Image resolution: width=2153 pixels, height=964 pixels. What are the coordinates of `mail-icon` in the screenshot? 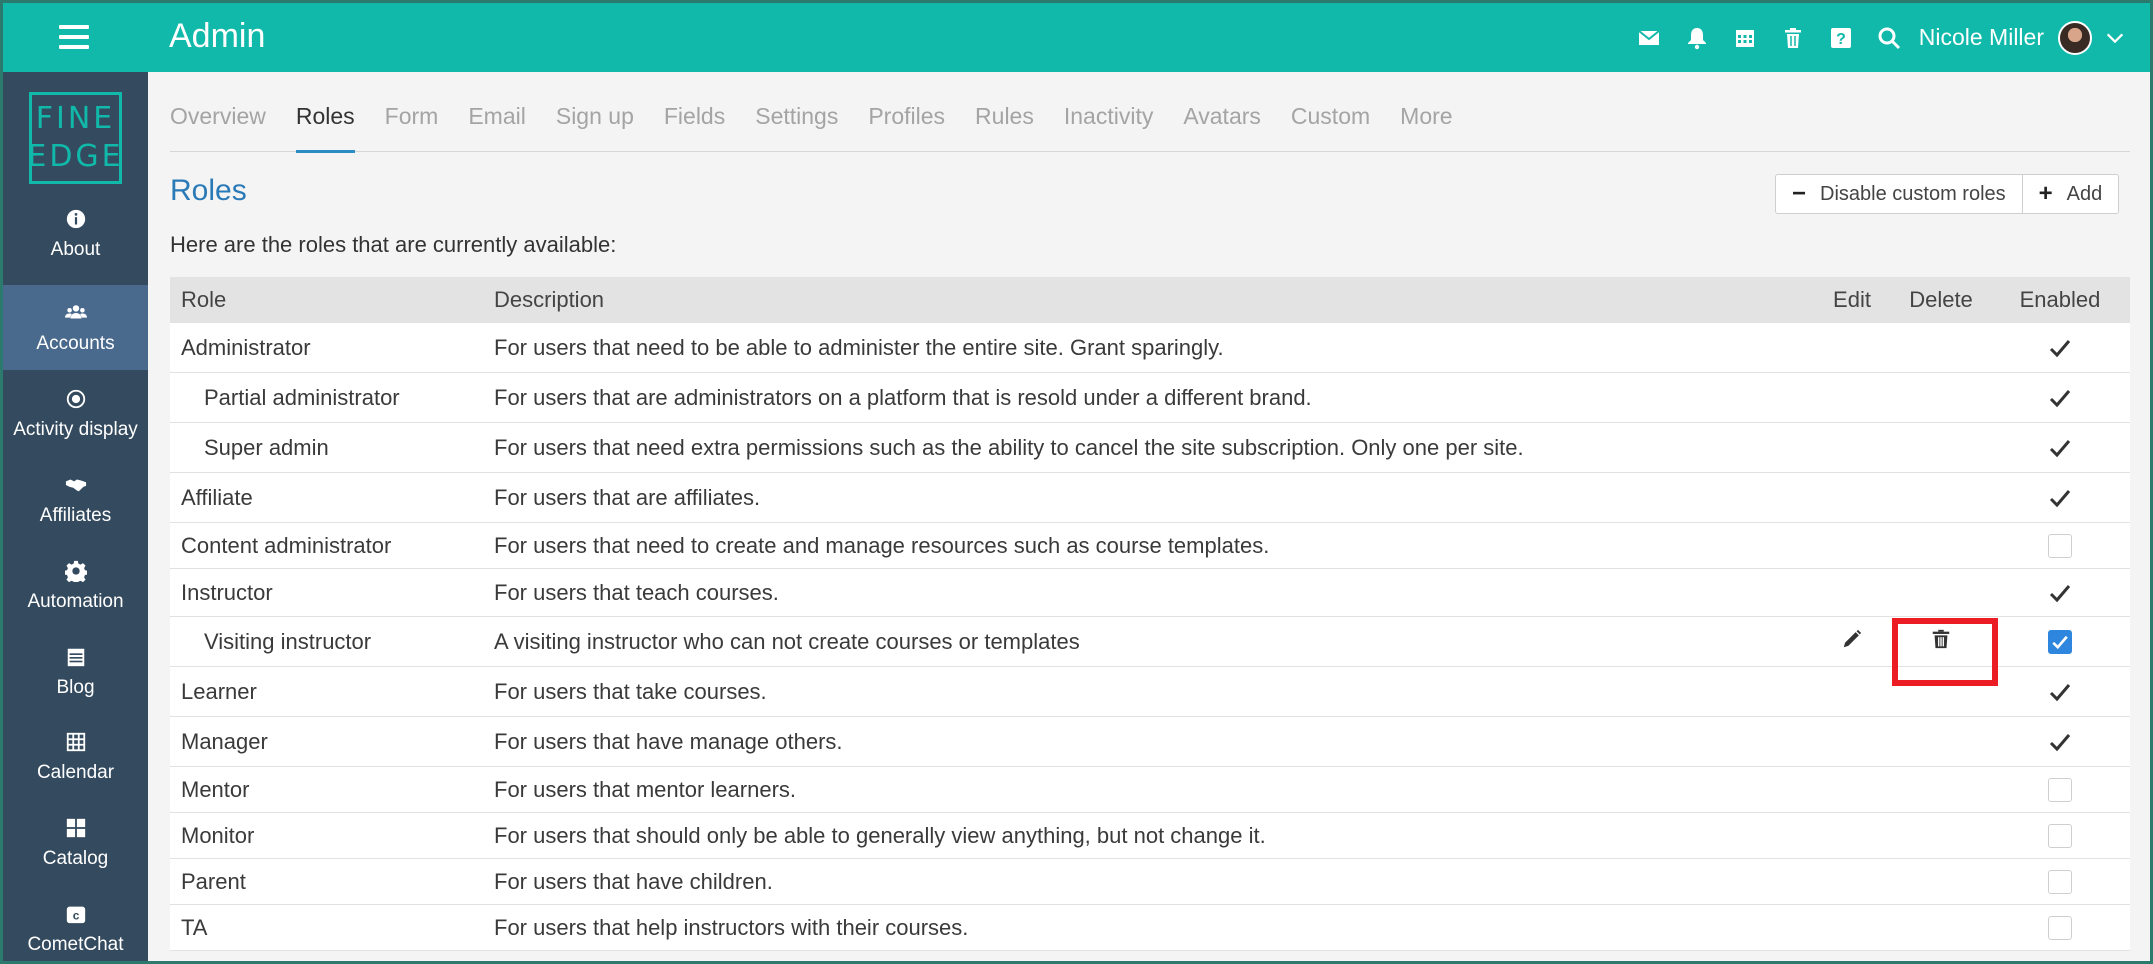 It's located at (1649, 37).